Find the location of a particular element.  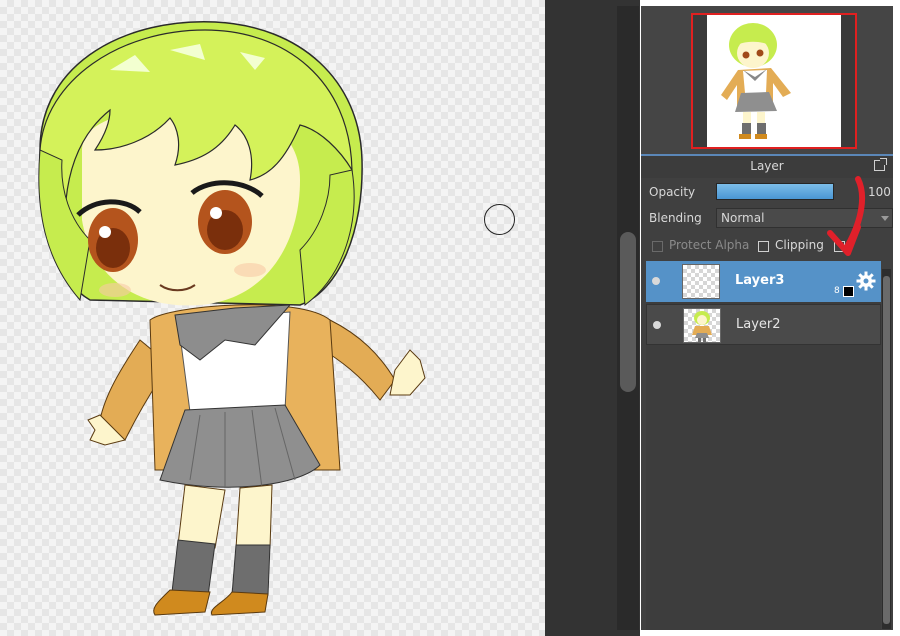

layer-color-swatch is located at coordinates (848, 291).